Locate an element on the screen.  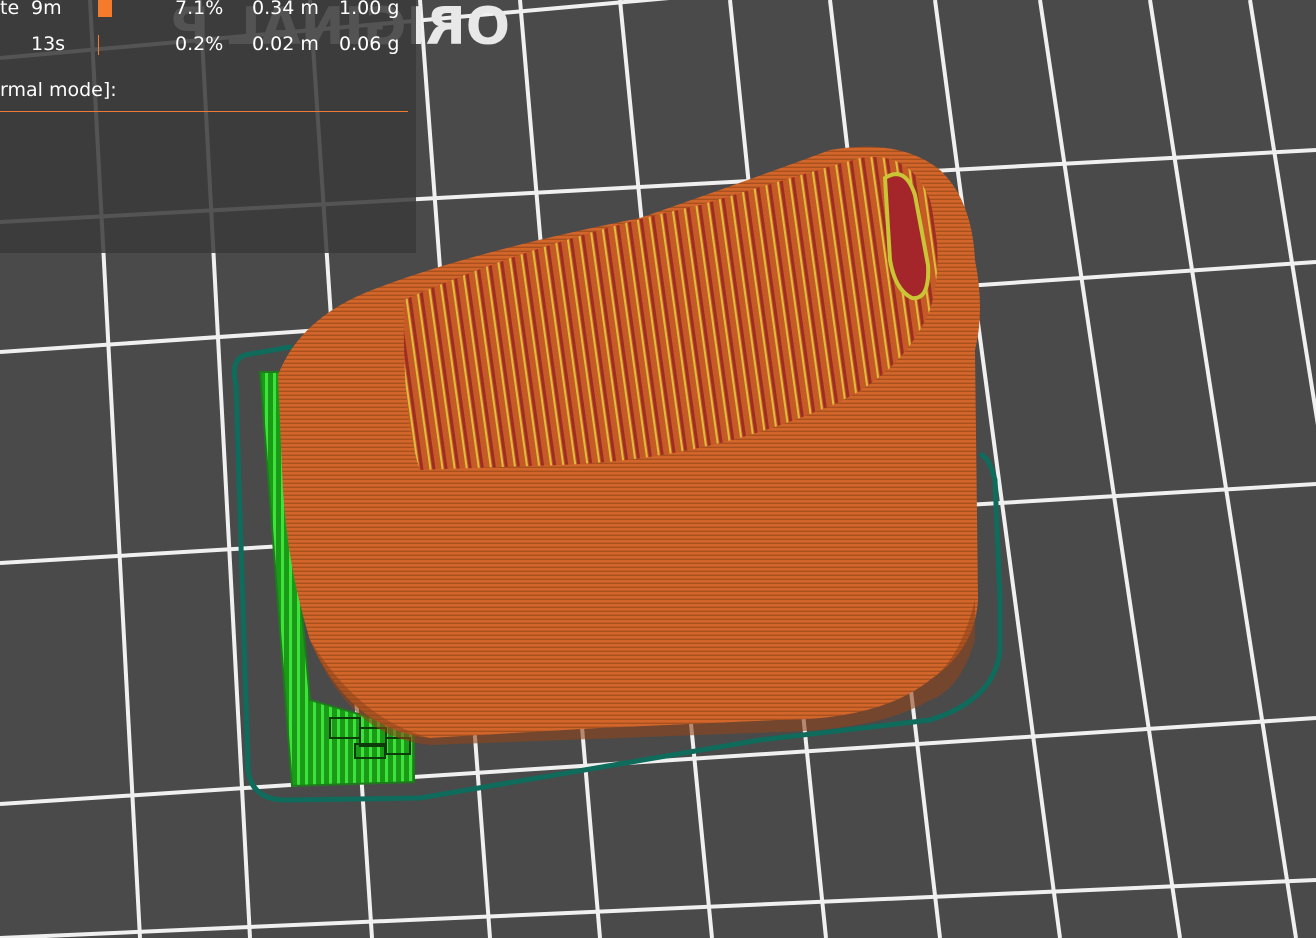
legend-row-1-length: 0.34 m is located at coordinates (285, 9).